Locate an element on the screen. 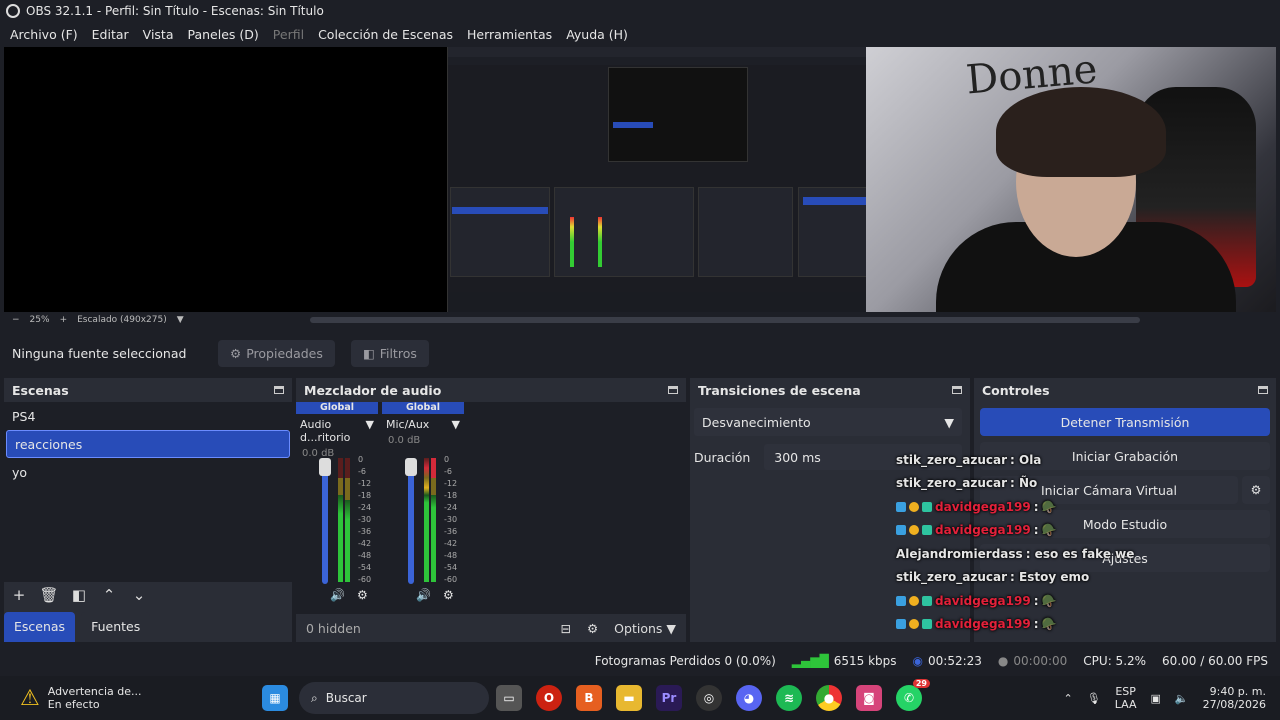 This screenshot has width=1280, height=720. meter-tick-label: -6 is located at coordinates (448, 471).